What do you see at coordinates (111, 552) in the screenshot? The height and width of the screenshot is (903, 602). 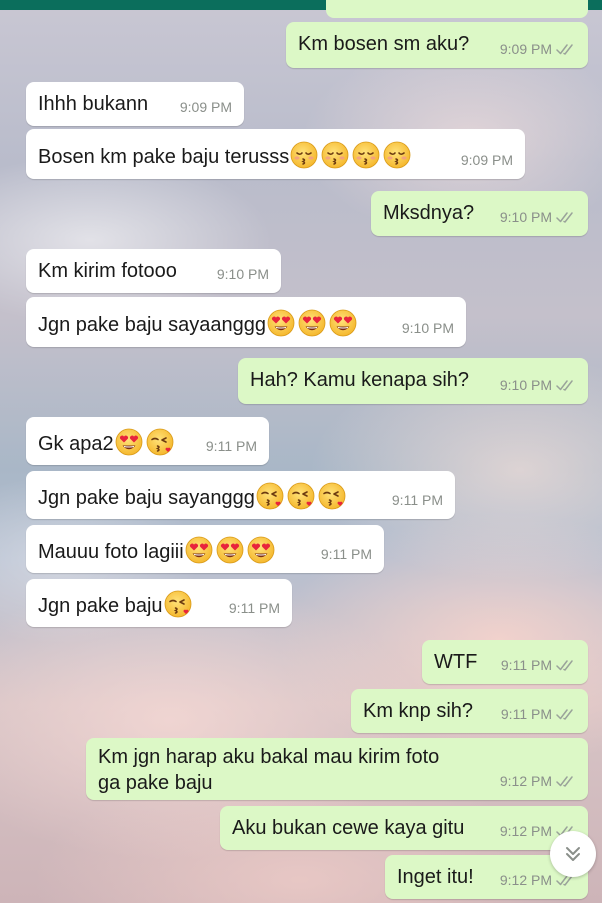 I see `message-text: Mauuu foto lagiii` at bounding box center [111, 552].